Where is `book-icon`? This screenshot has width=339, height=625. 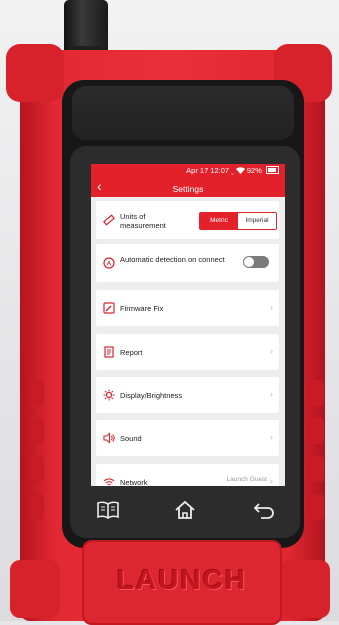
book-icon is located at coordinates (108, 510).